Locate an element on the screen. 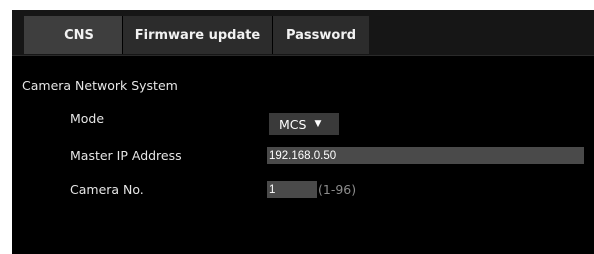 Image resolution: width=594 pixels, height=254 pixels. camera-no-label: Camera No. is located at coordinates (107, 189).